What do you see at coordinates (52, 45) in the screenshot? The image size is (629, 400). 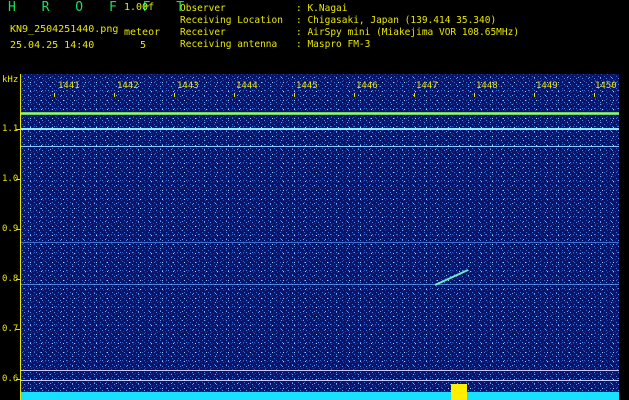 I see `date-time: 25.04.25 14:40` at bounding box center [52, 45].